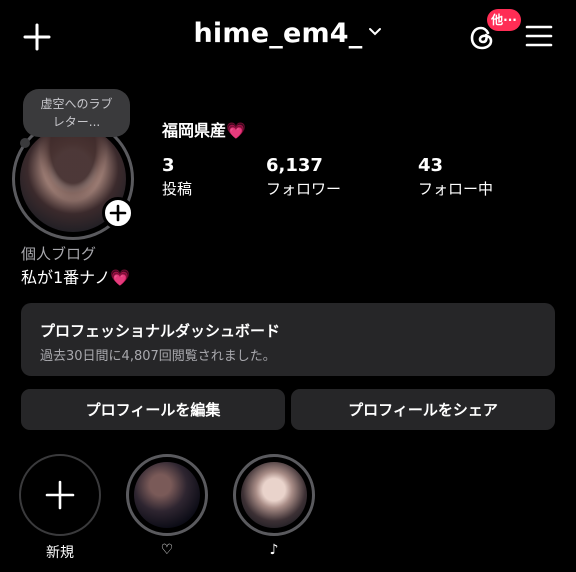  I want to click on plus-icon, so click(60, 495).